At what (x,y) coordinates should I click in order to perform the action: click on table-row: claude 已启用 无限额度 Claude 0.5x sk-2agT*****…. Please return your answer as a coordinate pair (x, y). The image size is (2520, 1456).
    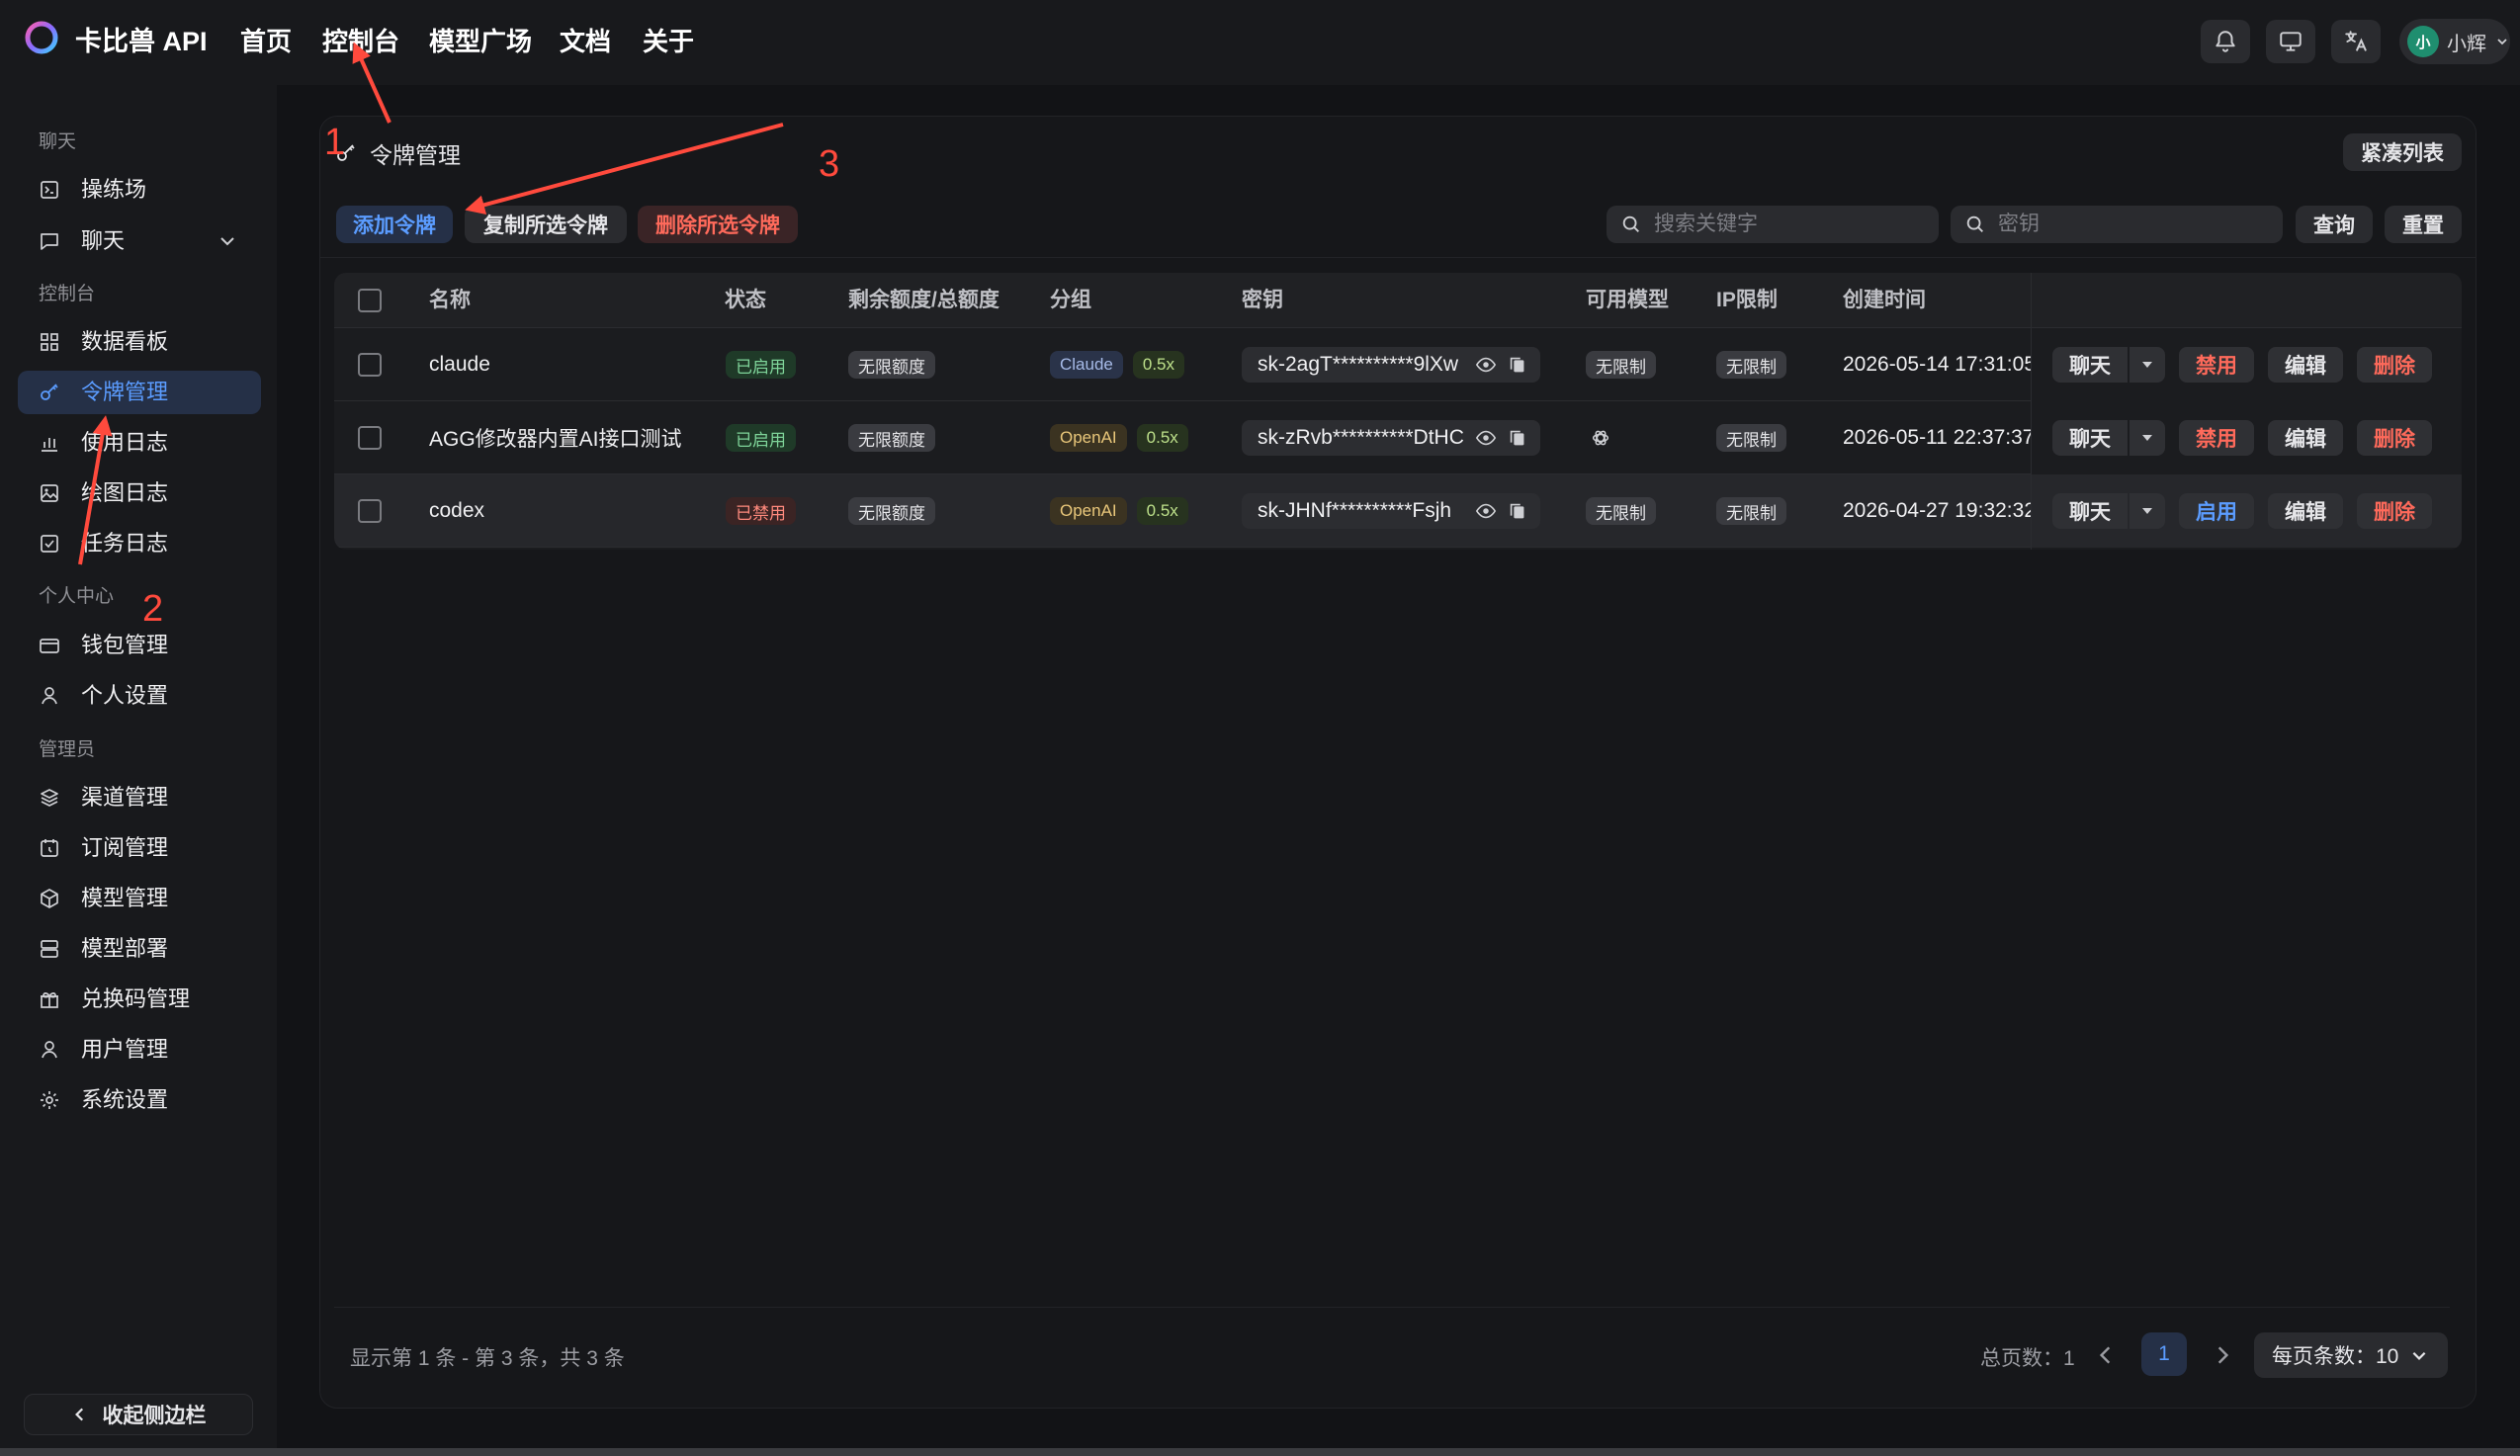
    Looking at the image, I should click on (1398, 364).